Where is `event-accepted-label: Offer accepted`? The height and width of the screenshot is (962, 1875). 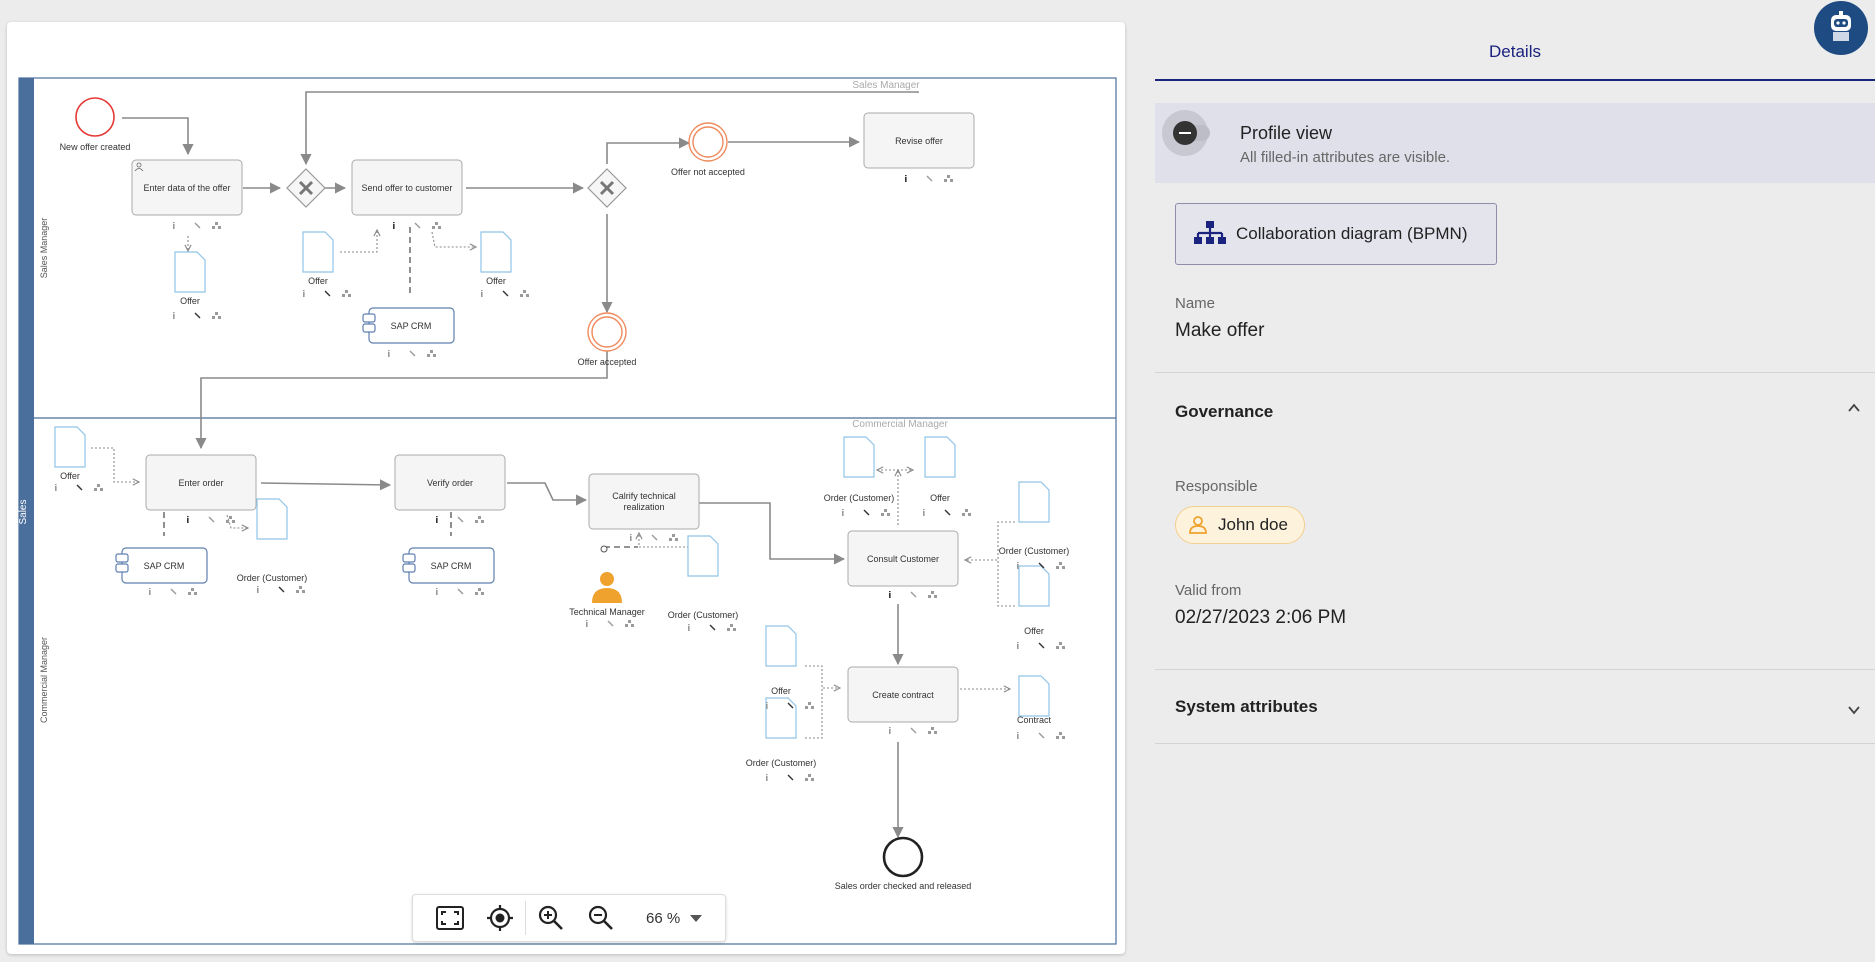 event-accepted-label: Offer accepted is located at coordinates (607, 362).